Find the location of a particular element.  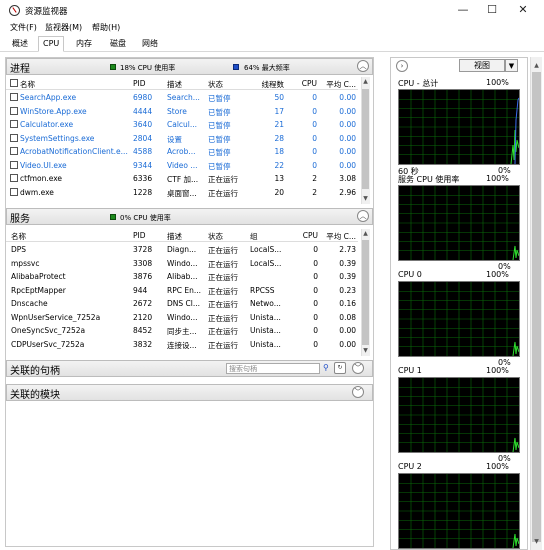

service-pid: 2120 is located at coordinates (143, 317).